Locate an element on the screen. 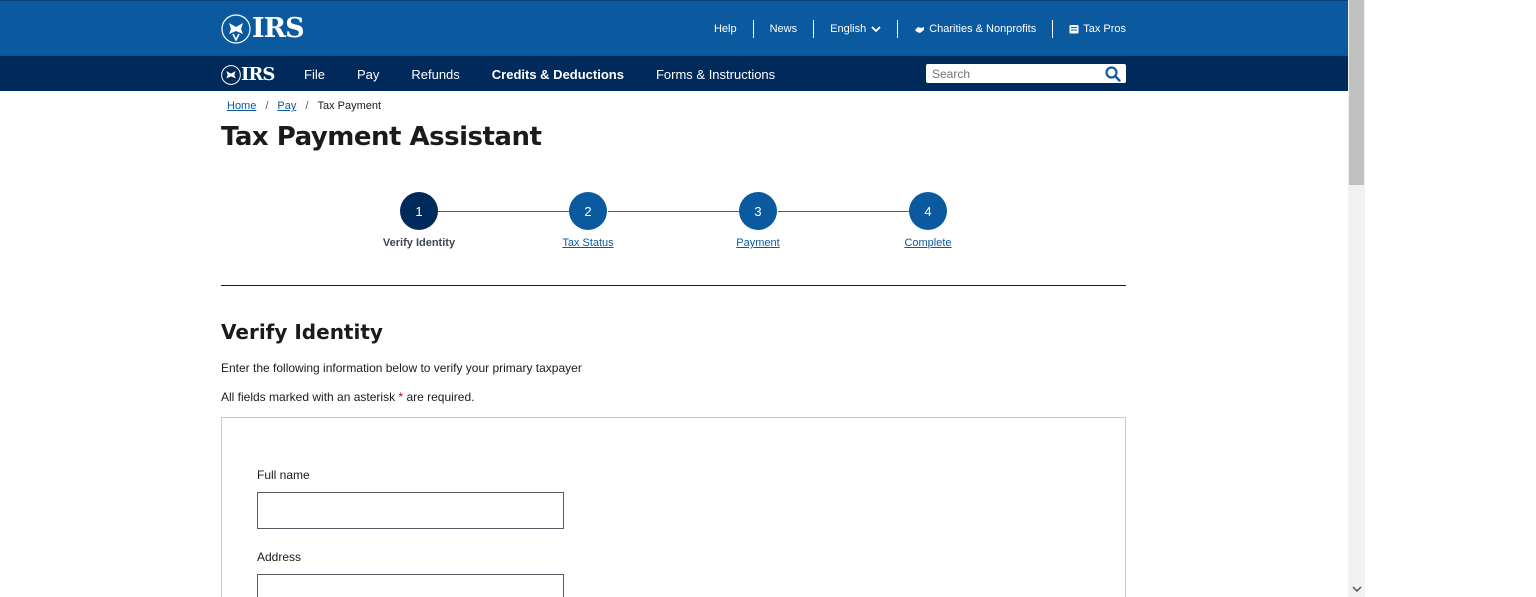  utility-charities-link: Charities & Nonprofits is located at coordinates (974, 29).